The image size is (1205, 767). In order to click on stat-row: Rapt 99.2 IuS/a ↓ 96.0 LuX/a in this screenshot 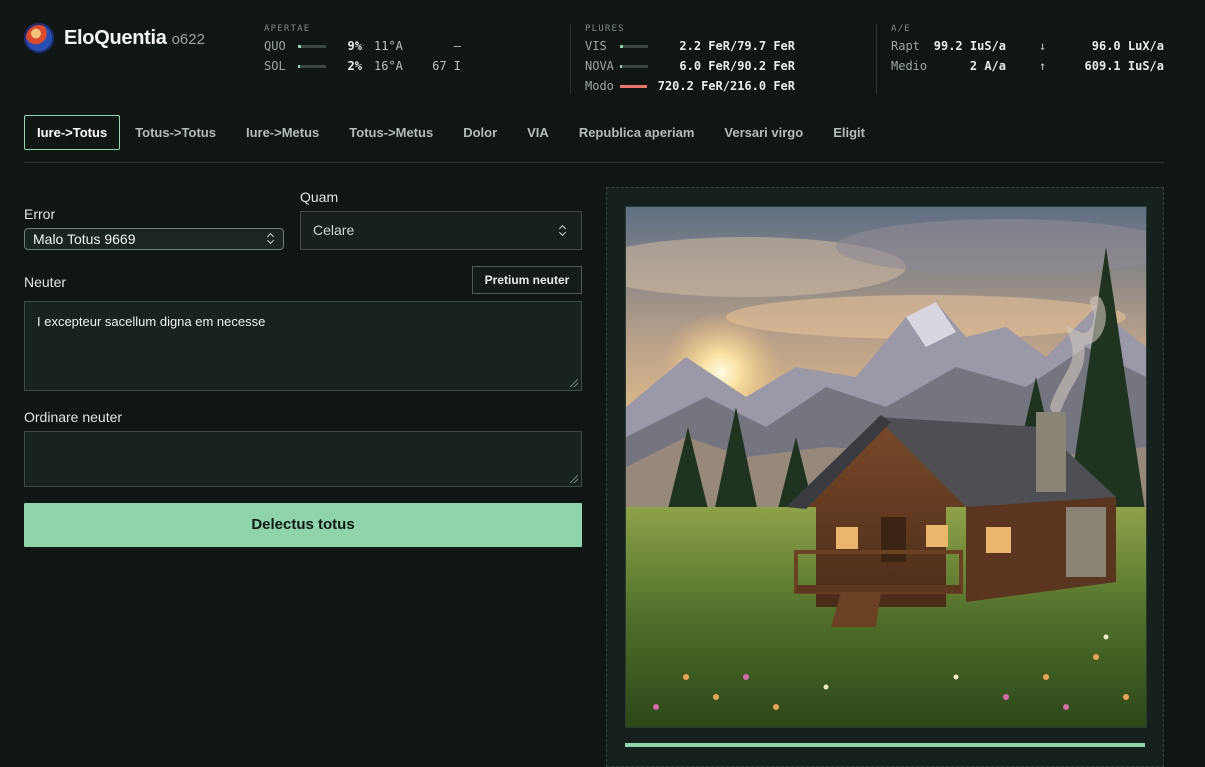, I will do `click(1027, 46)`.